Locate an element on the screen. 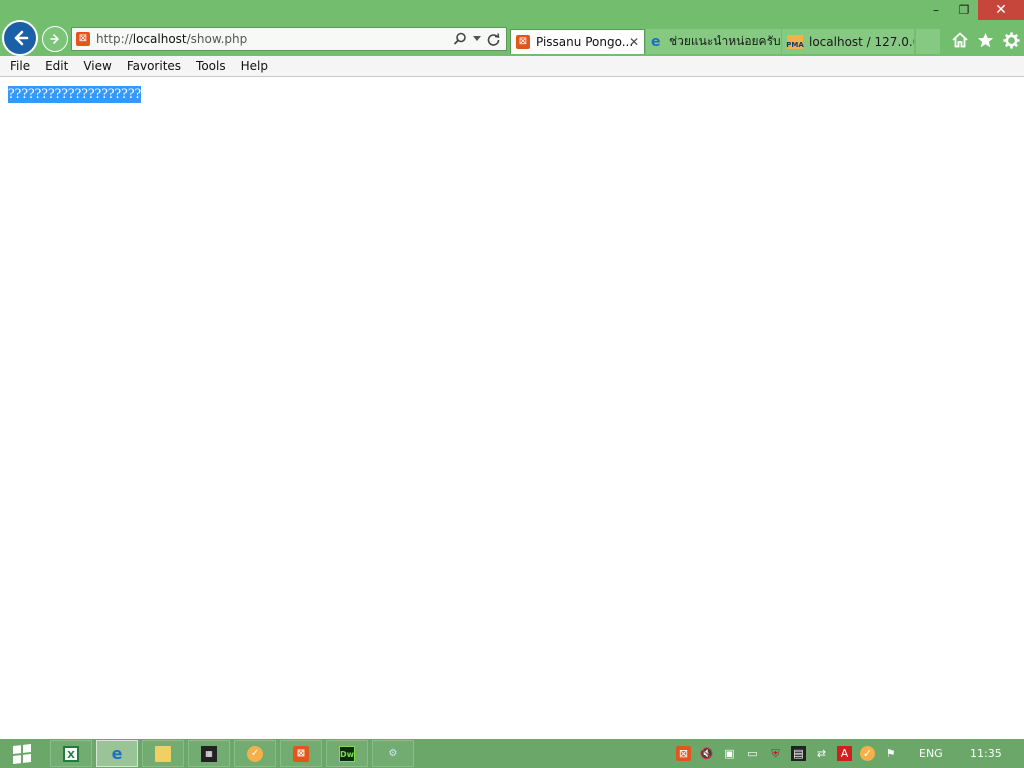  orange-app-icon: ✓ is located at coordinates (255, 753).